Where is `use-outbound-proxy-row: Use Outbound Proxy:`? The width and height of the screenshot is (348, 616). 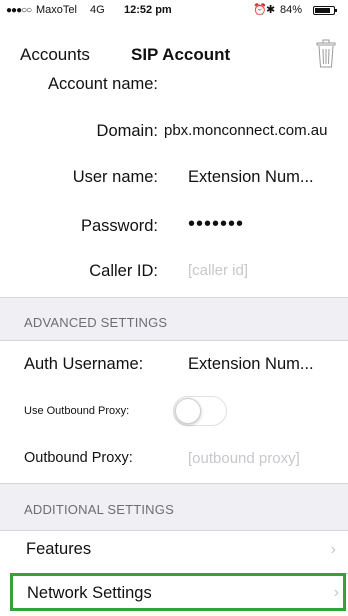
use-outbound-proxy-row: Use Outbound Proxy: is located at coordinates (174, 411).